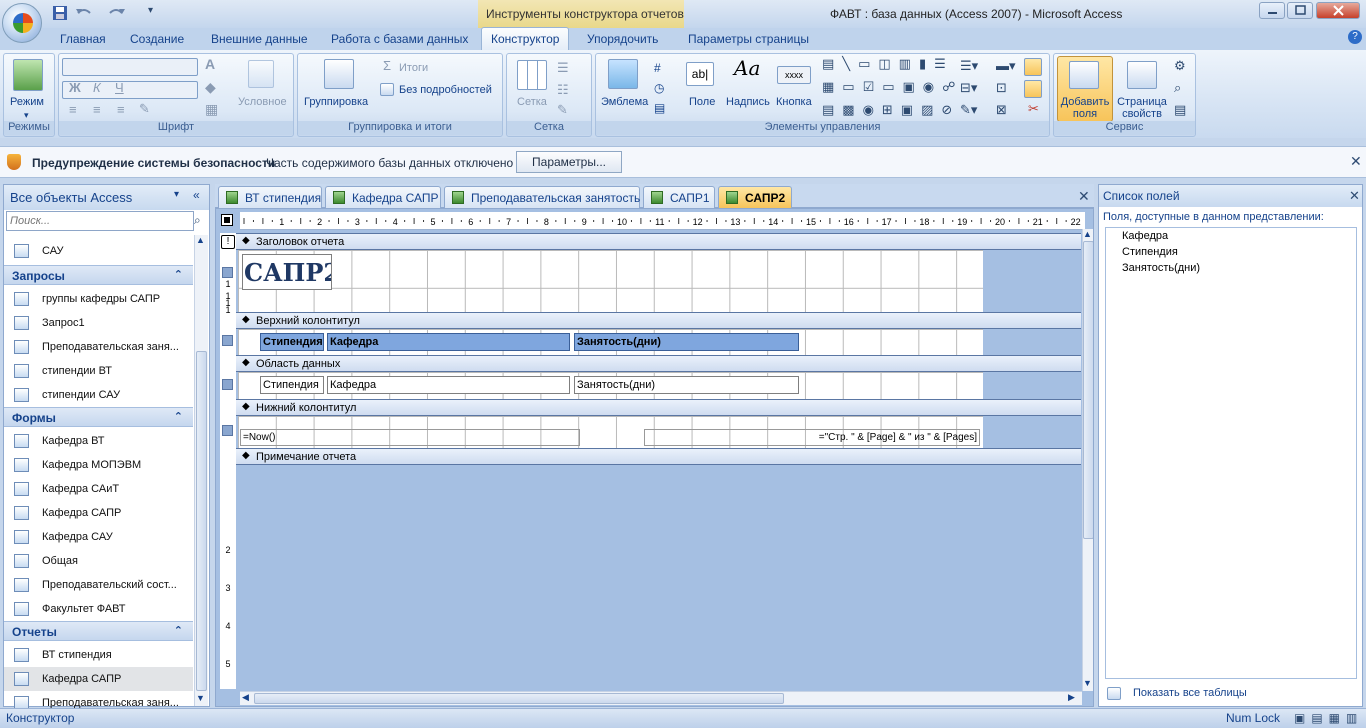 The image size is (1366, 728). I want to click on insert-control-icon: ⊠, so click(1001, 109).